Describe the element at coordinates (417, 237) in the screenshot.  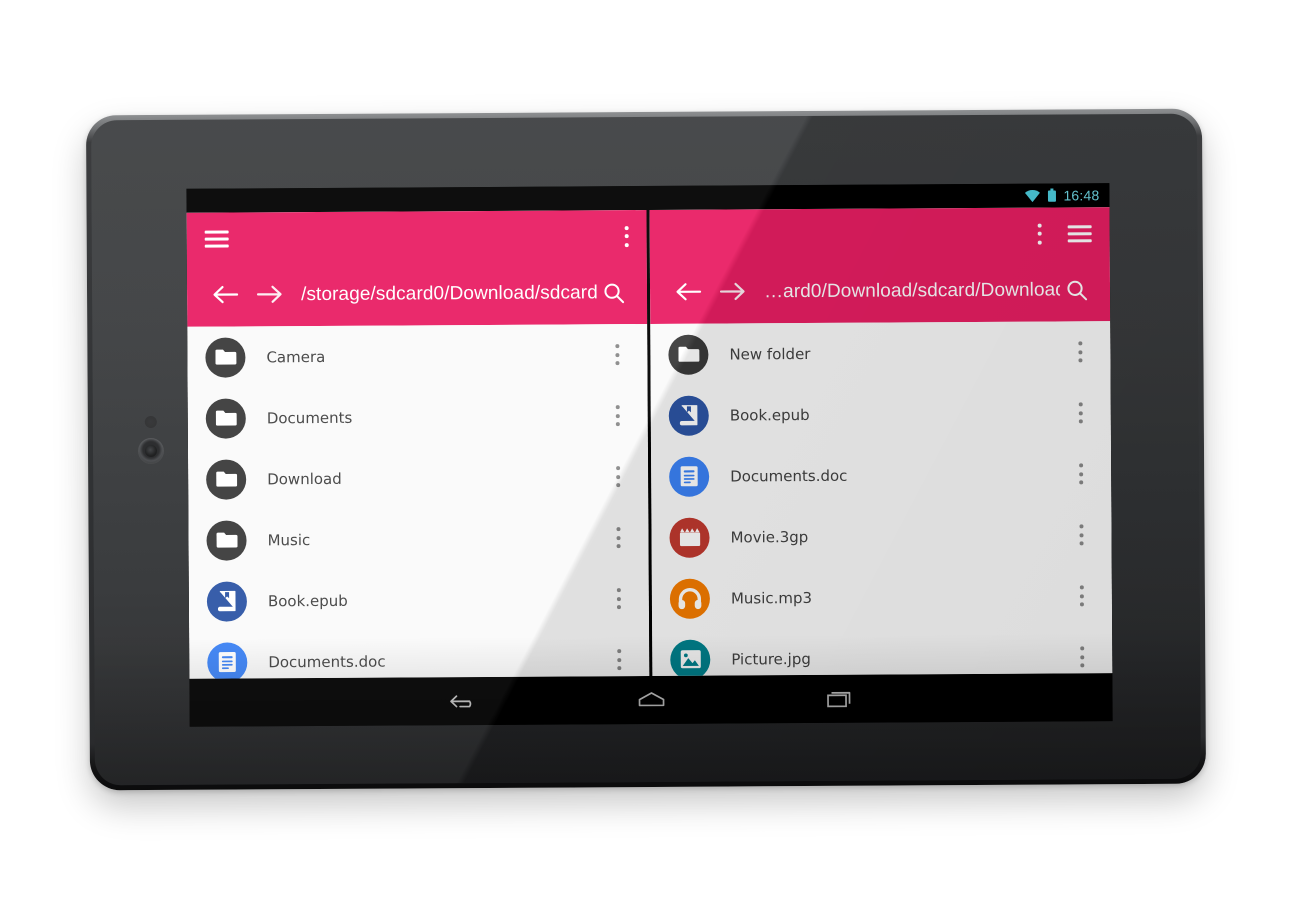
I see `left-toolbar-top` at that location.